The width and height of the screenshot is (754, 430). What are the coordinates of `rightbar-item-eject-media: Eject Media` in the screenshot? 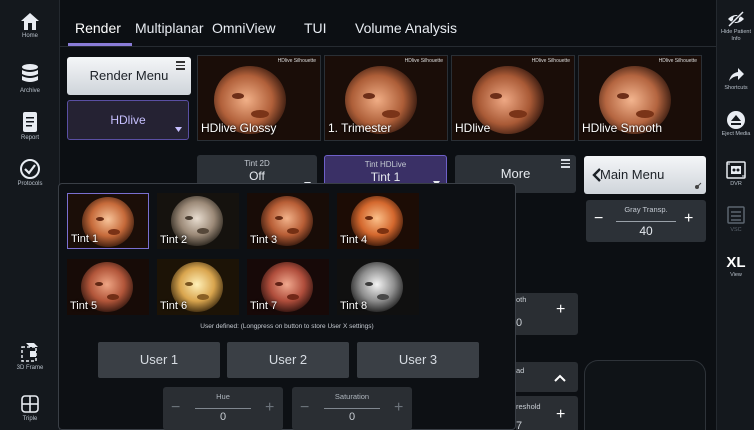 It's located at (735, 124).